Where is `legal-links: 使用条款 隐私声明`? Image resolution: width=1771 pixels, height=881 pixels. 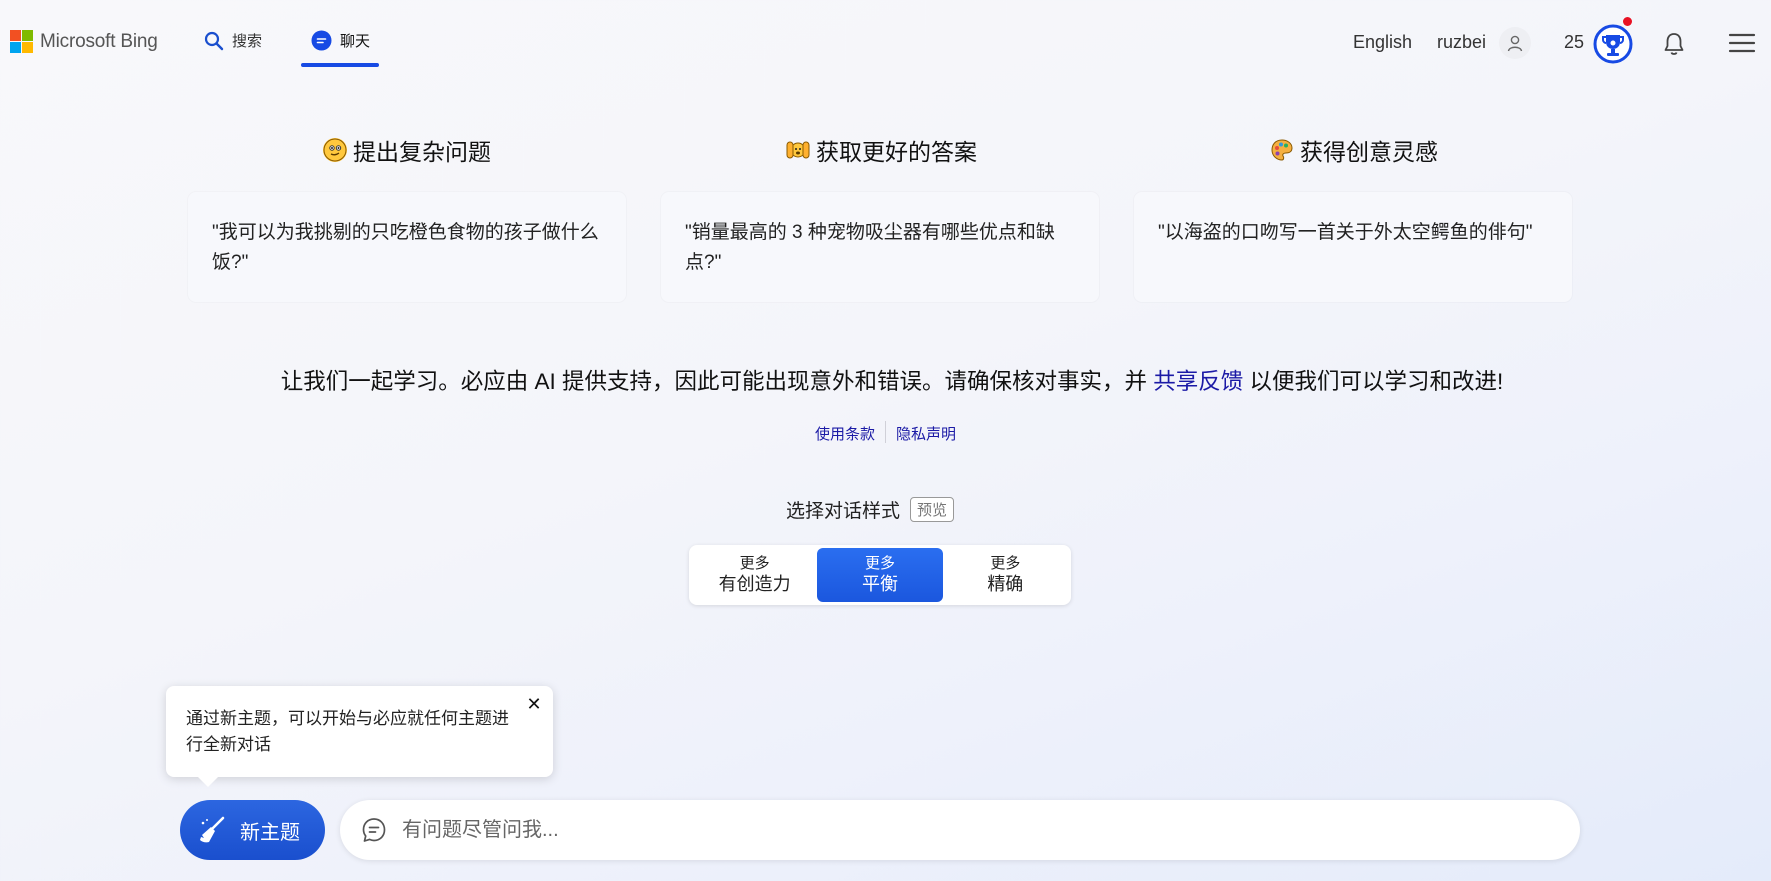
legal-links: 使用条款 隐私声明 is located at coordinates (885, 432).